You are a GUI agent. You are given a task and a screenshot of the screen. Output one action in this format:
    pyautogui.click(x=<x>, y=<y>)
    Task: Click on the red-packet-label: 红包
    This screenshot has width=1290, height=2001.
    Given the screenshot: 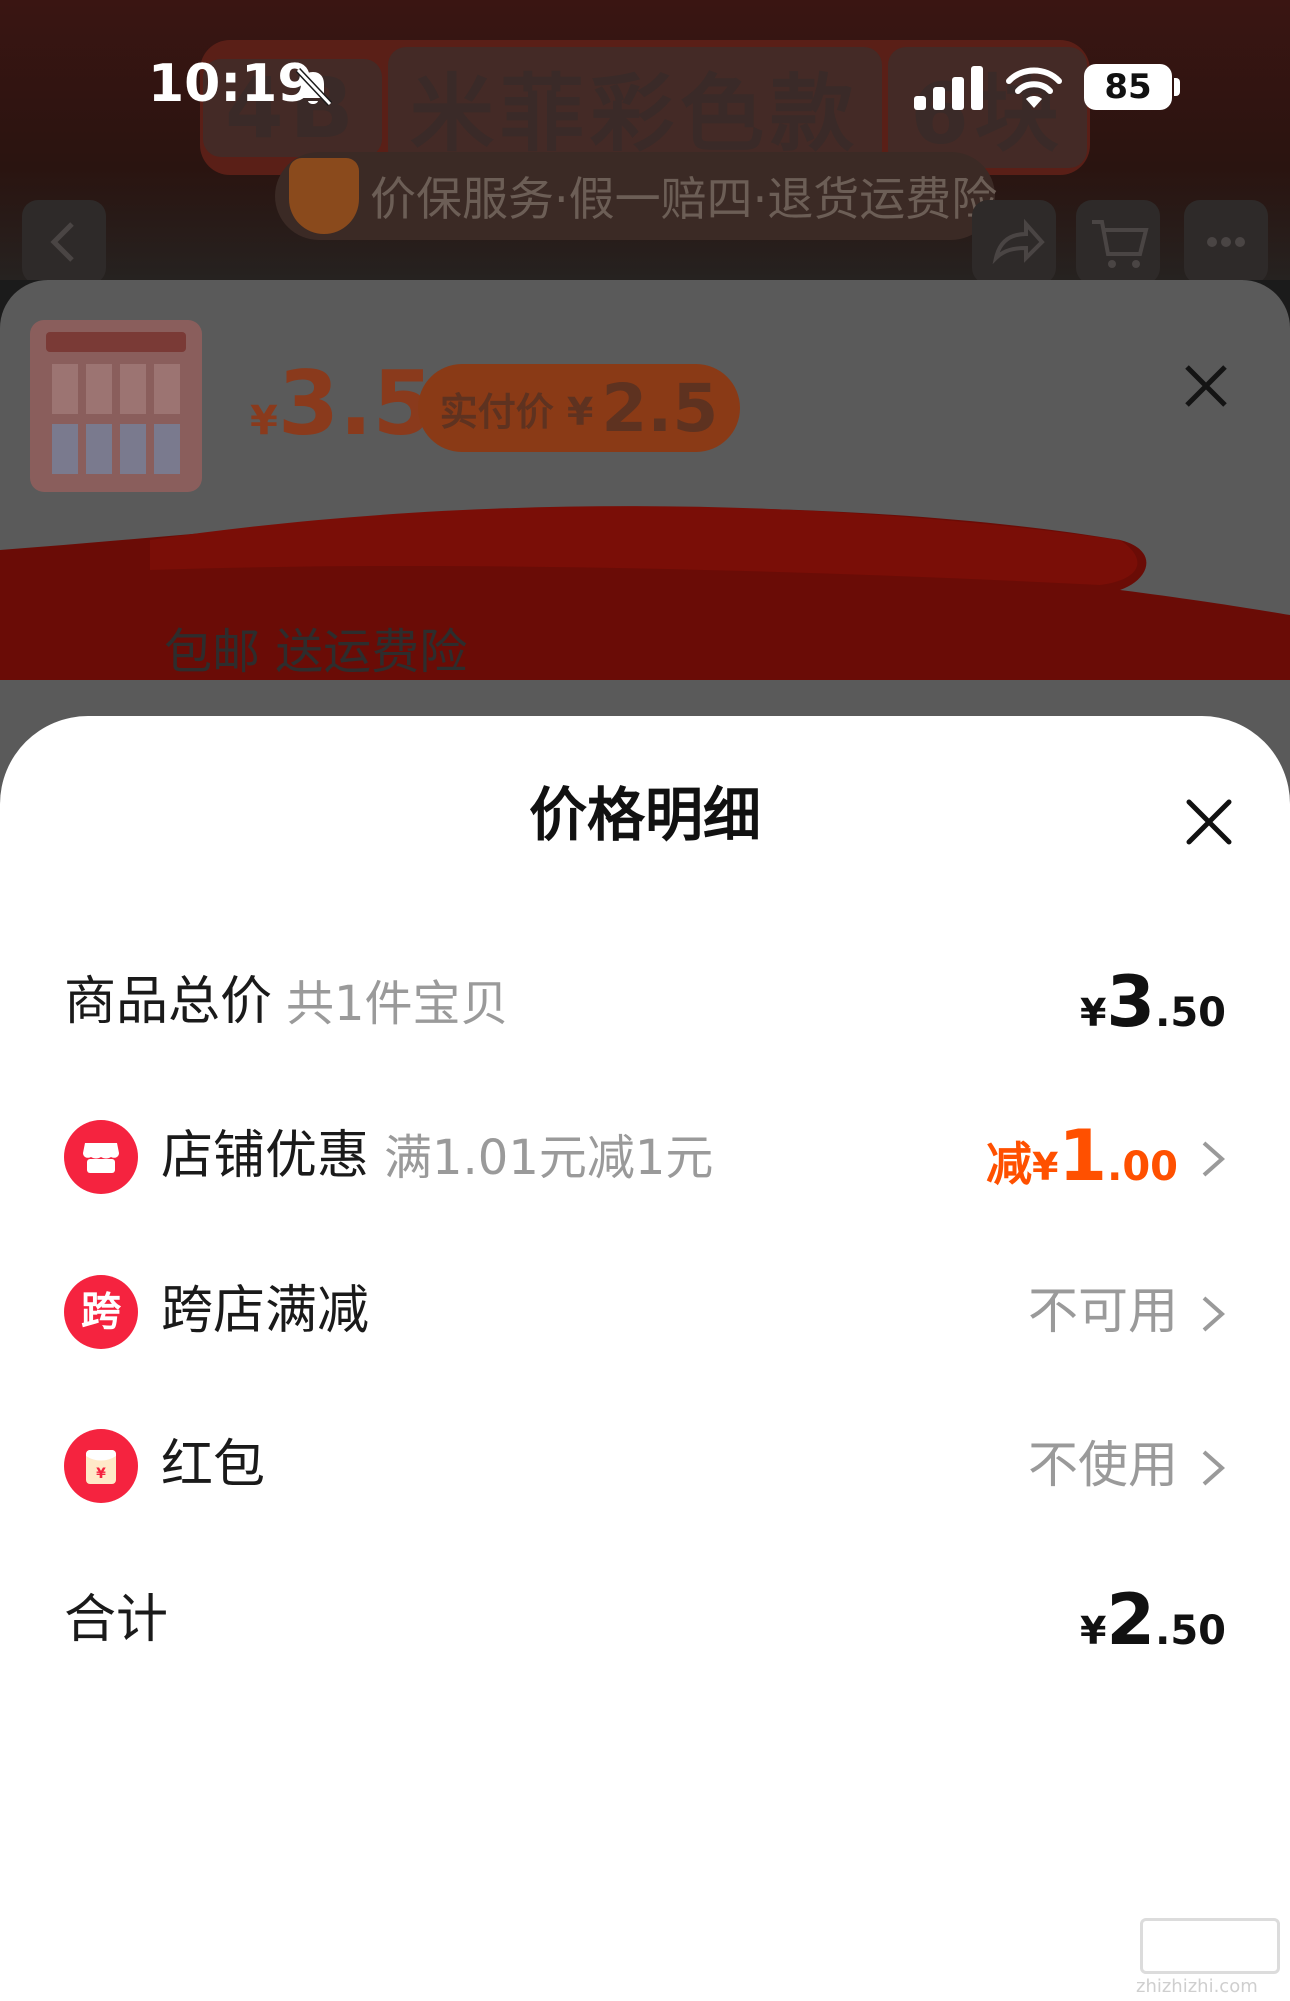 What is the action you would take?
    pyautogui.click(x=213, y=1465)
    